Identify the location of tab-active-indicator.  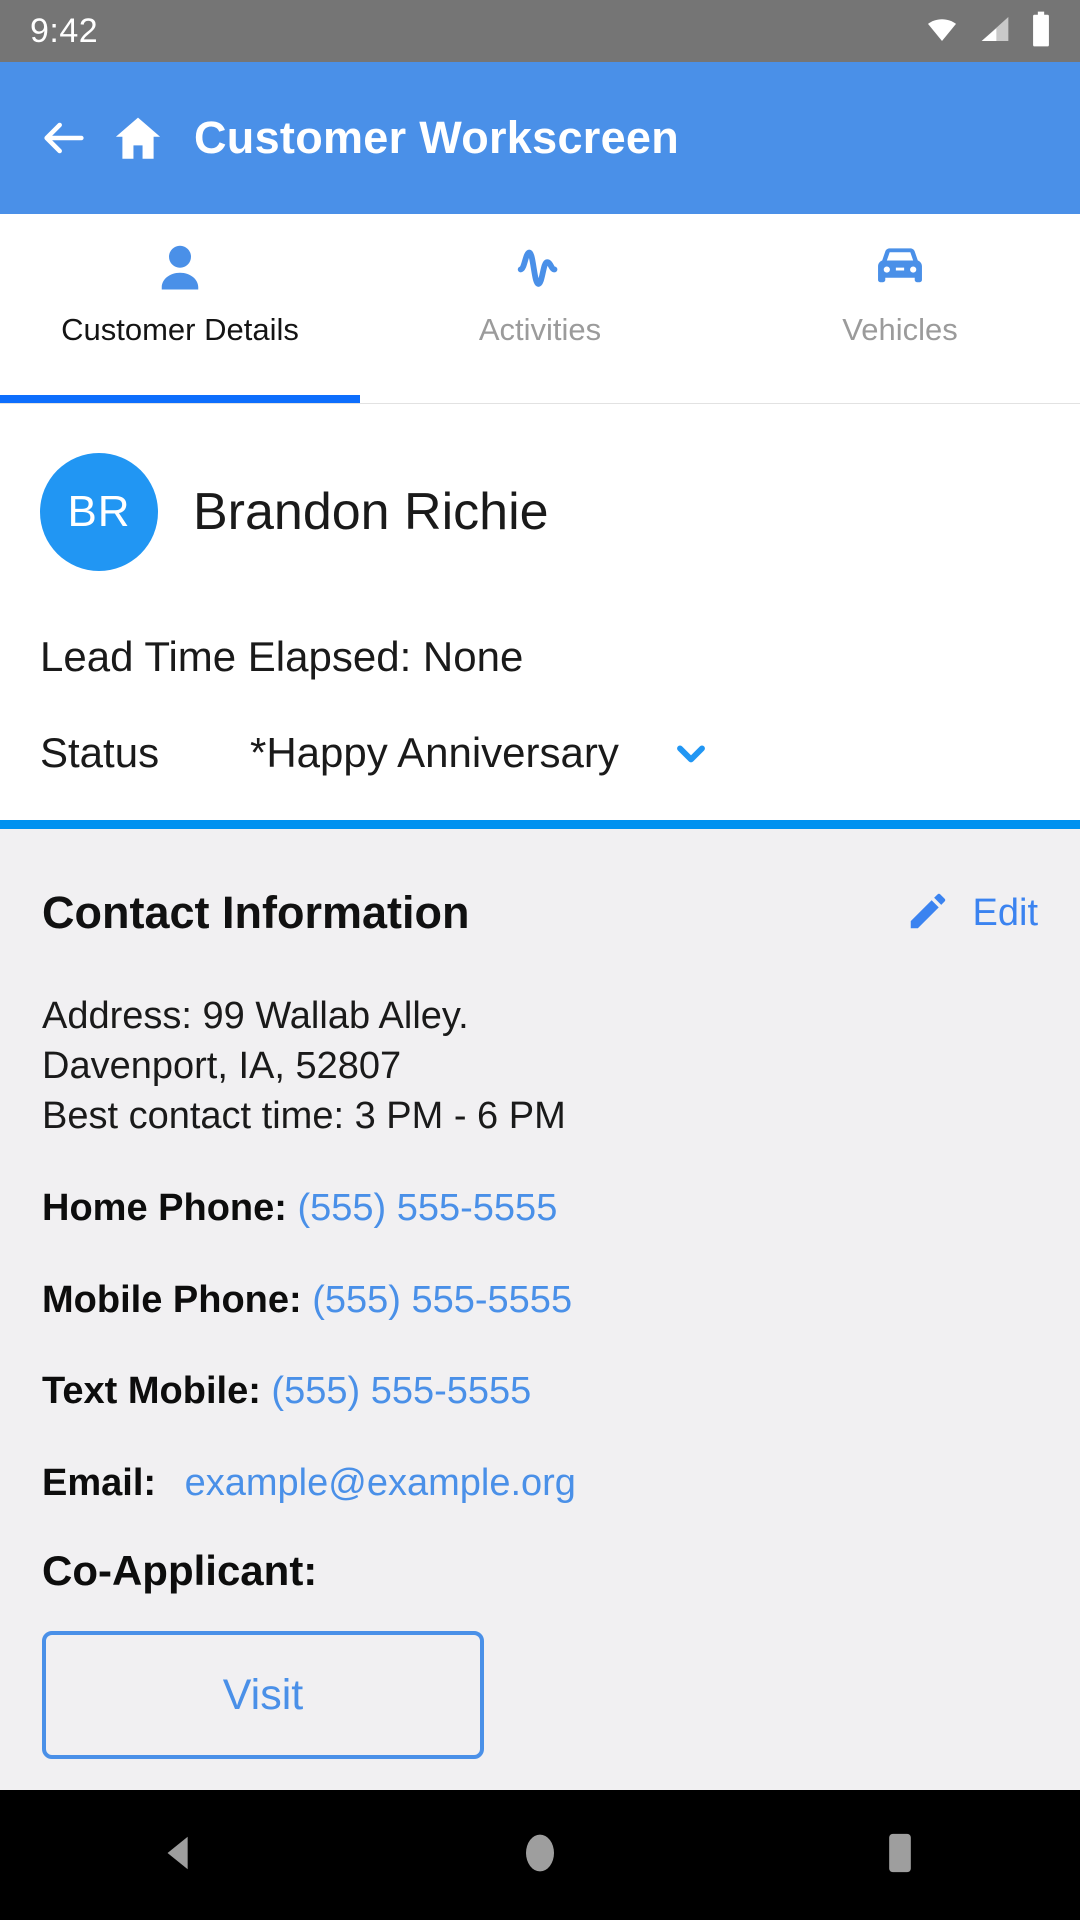
(180, 399).